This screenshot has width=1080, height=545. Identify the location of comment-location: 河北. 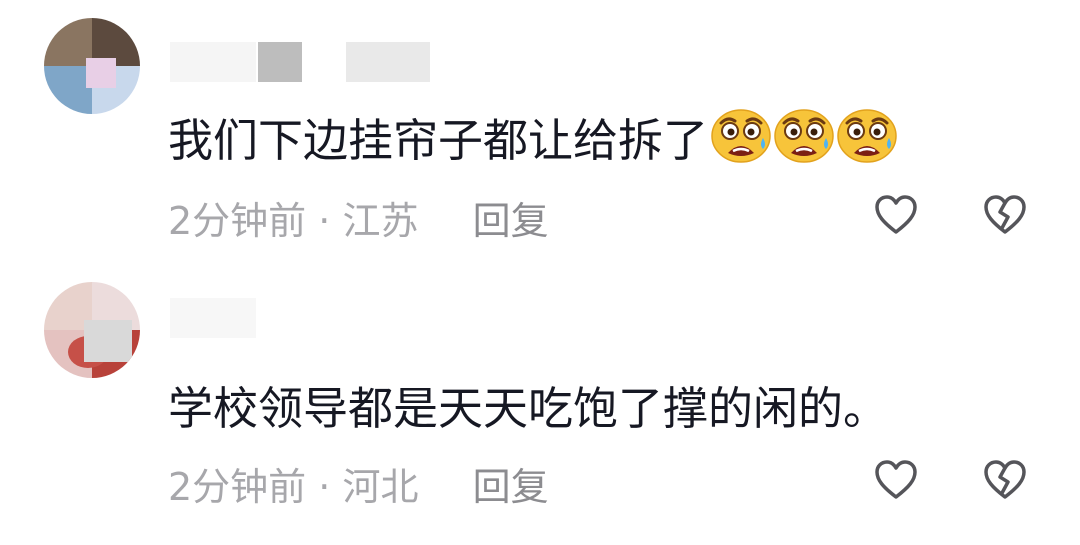
(380, 487).